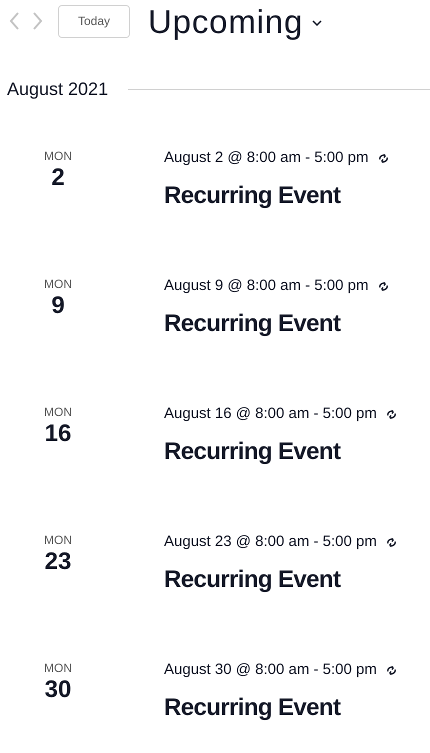  I want to click on event-time: August 23 @ 8:00 am - 5:00 pm, so click(270, 542).